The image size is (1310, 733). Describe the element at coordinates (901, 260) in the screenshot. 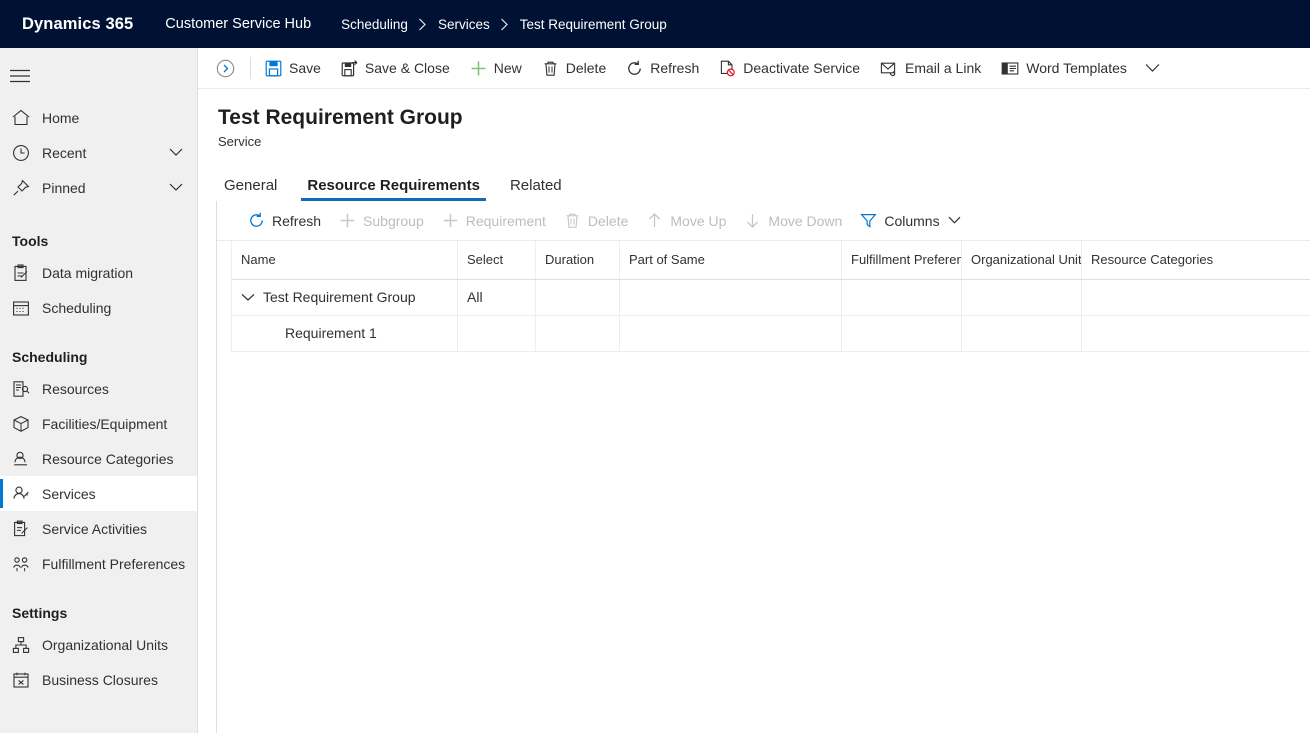

I see `column-header-fulfillment-preference: Fulfillment Preferenc` at that location.